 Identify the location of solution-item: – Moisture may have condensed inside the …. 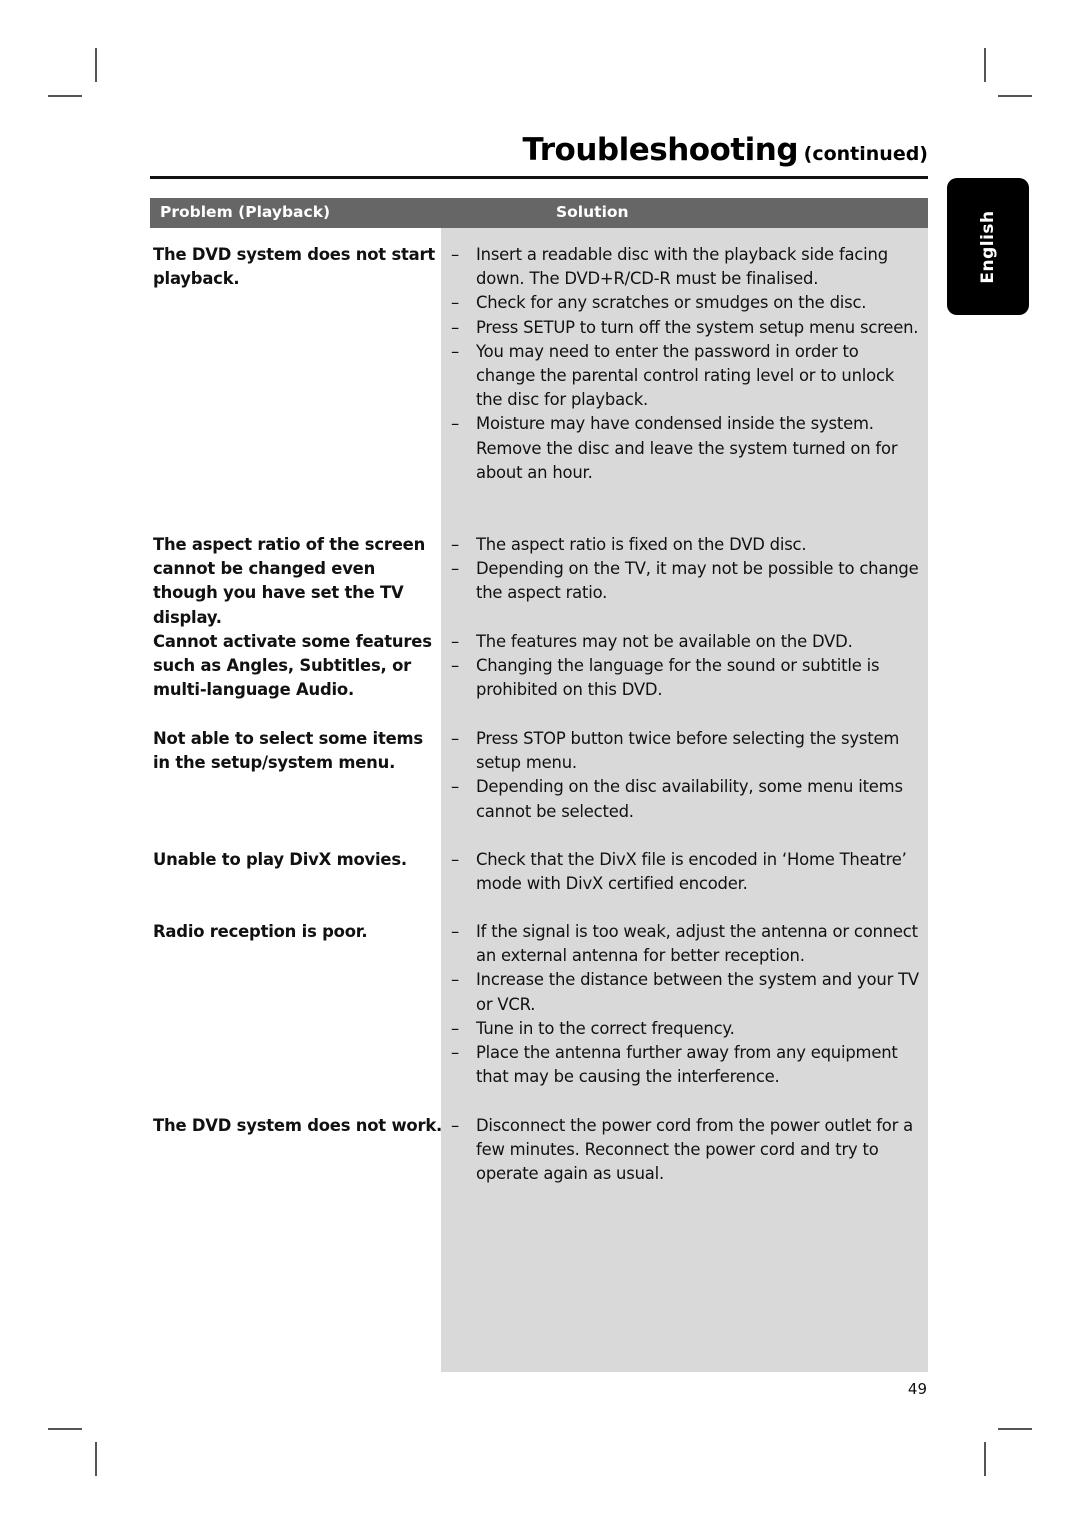
(686, 448).